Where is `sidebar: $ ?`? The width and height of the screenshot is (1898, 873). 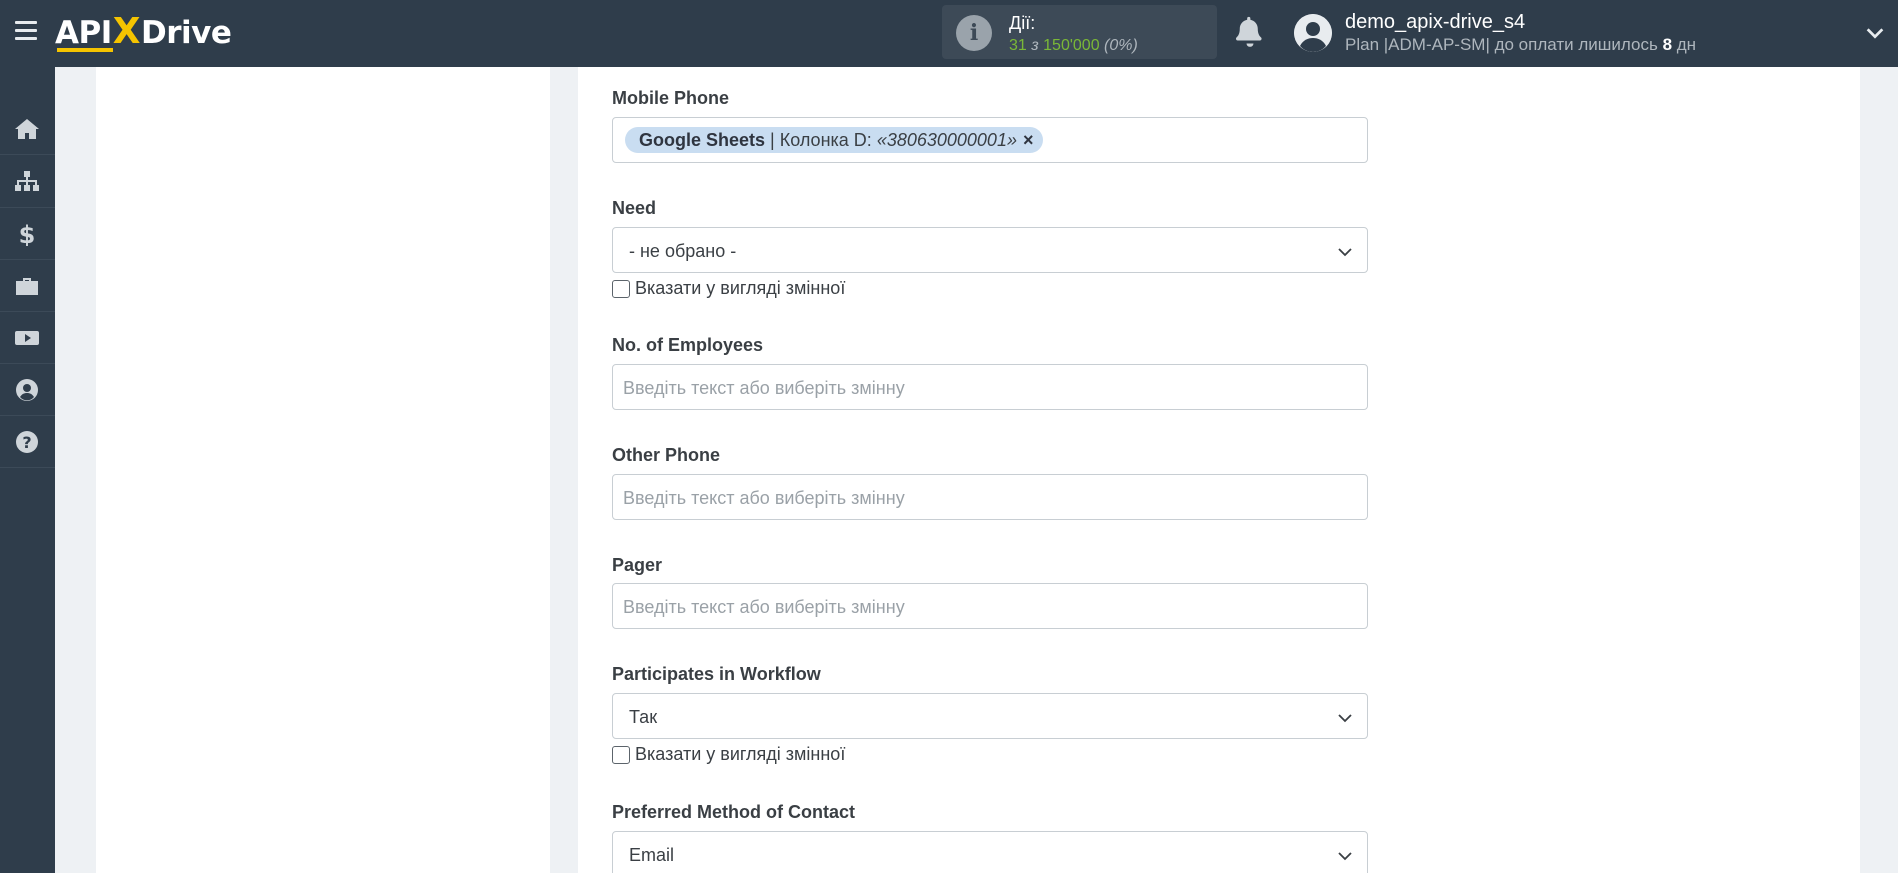 sidebar: $ ? is located at coordinates (27, 470).